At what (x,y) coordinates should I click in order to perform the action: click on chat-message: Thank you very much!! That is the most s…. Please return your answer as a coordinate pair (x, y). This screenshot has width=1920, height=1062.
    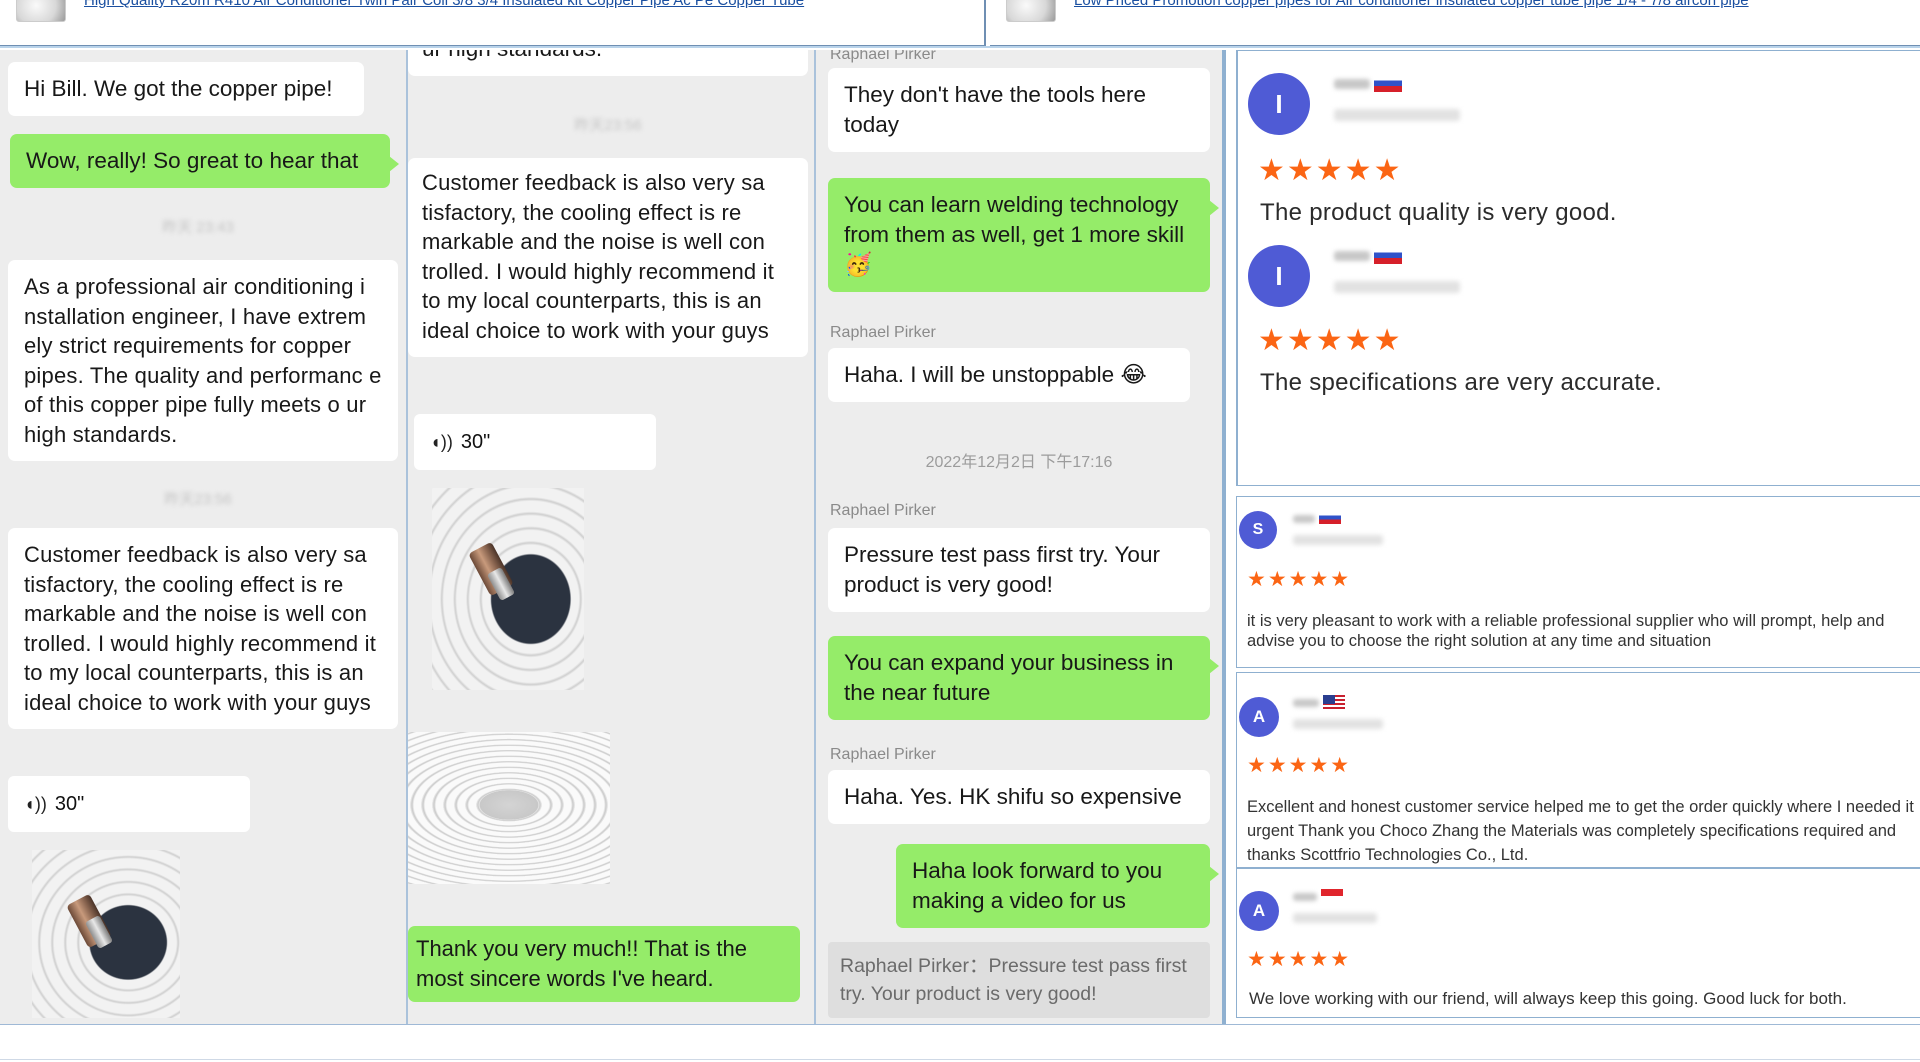
    Looking at the image, I should click on (604, 964).